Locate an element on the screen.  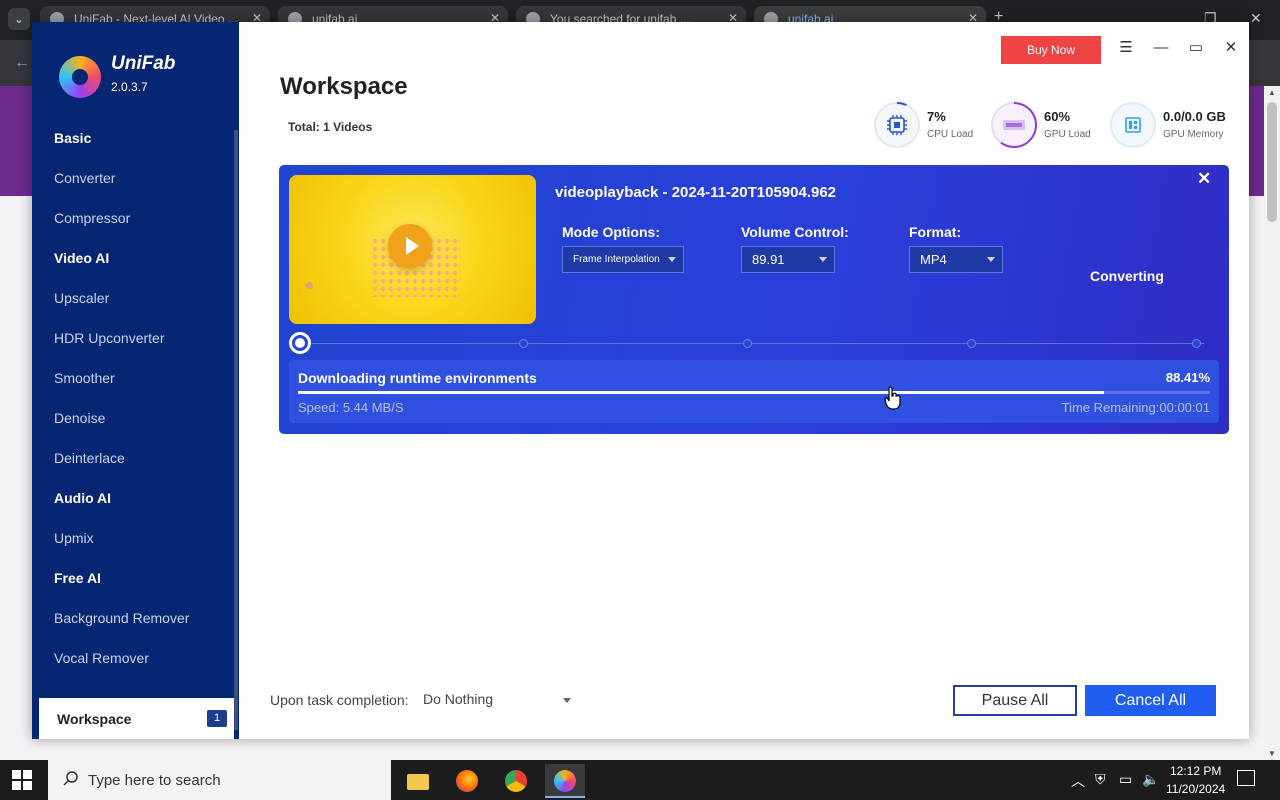
tab-search-button: ⌄ is located at coordinates (19, 19).